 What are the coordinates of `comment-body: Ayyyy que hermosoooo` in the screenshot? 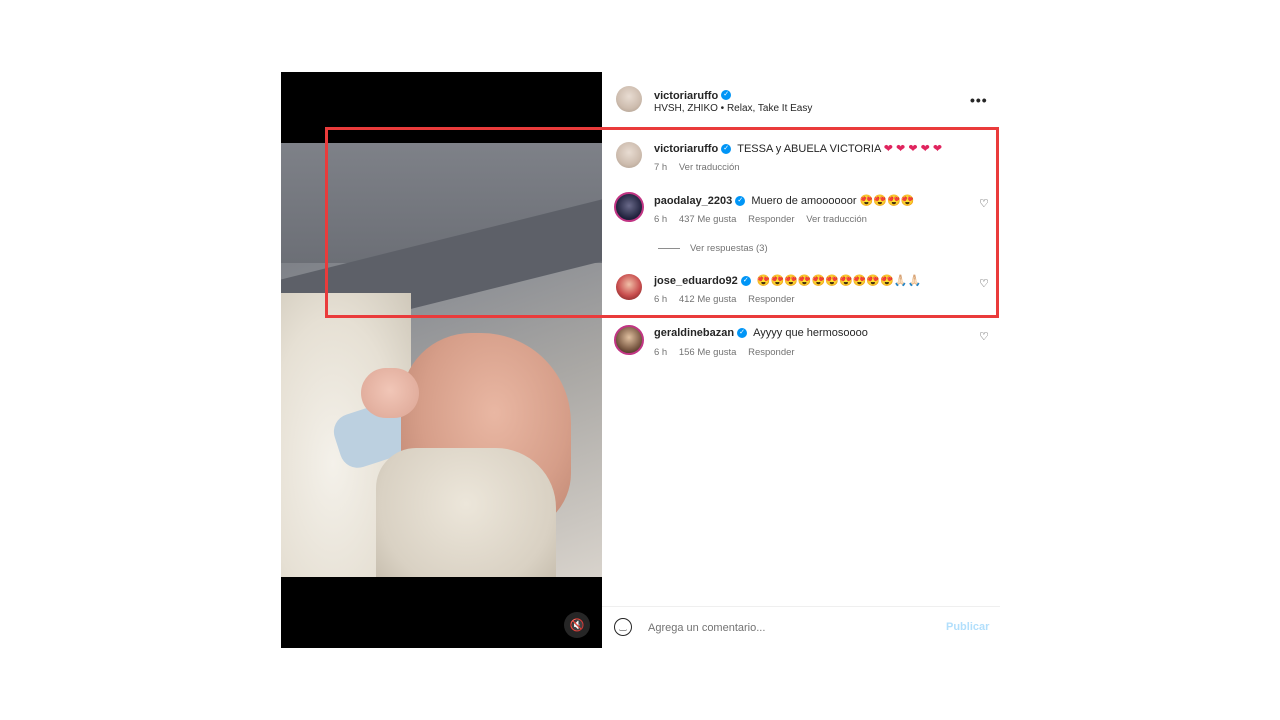 It's located at (810, 333).